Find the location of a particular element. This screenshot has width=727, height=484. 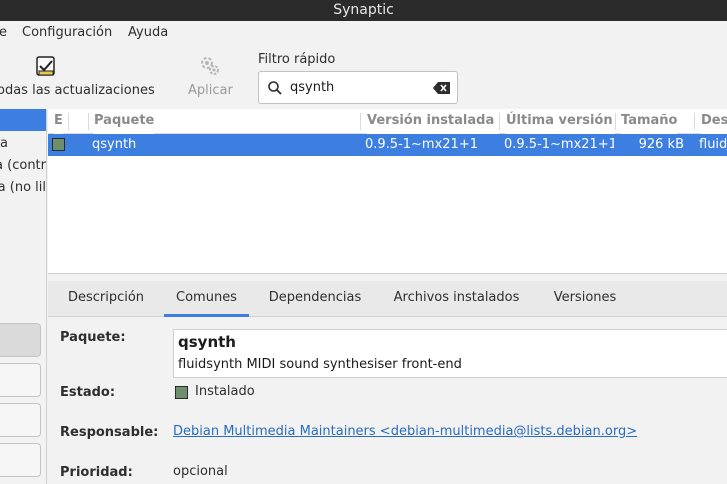

quick-filter-label: Filtro rápido is located at coordinates (297, 59).